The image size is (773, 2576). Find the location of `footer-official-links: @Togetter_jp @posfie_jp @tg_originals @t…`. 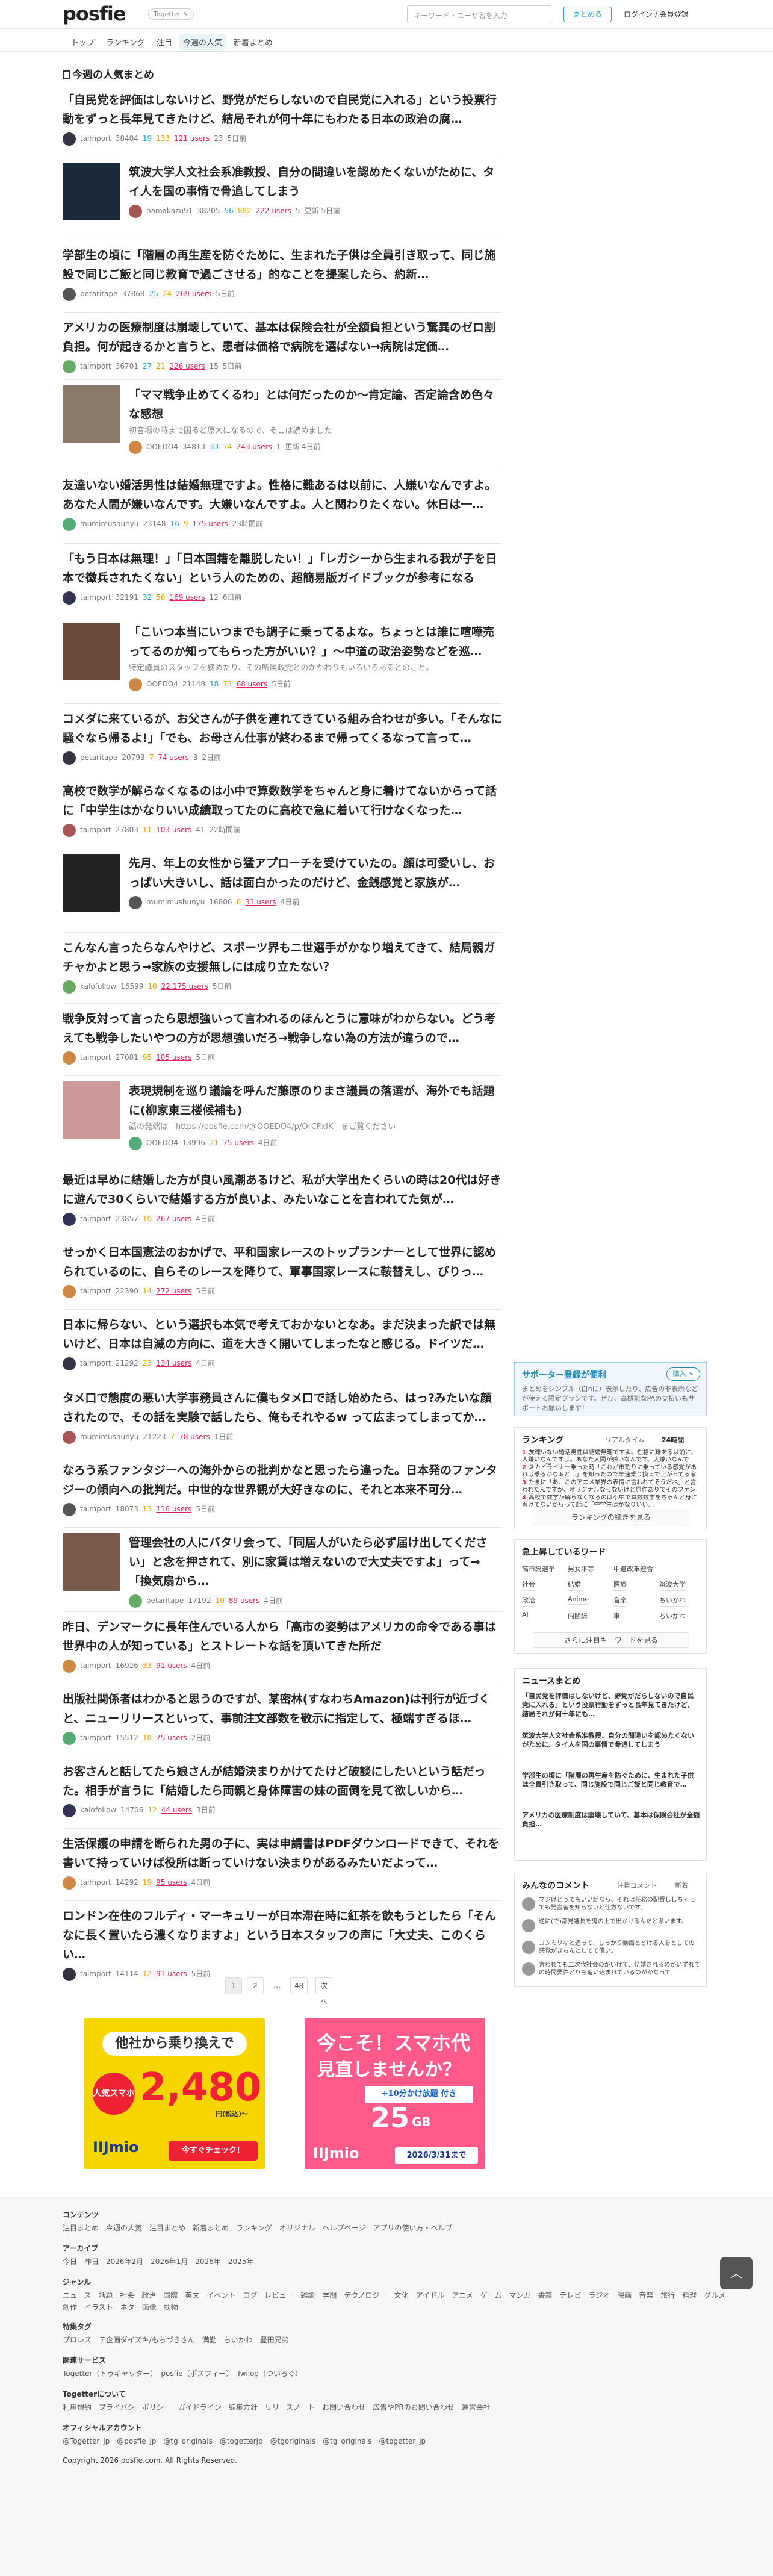

footer-official-links: @Togetter_jp @posfie_jp @tg_originals @t… is located at coordinates (244, 2441).